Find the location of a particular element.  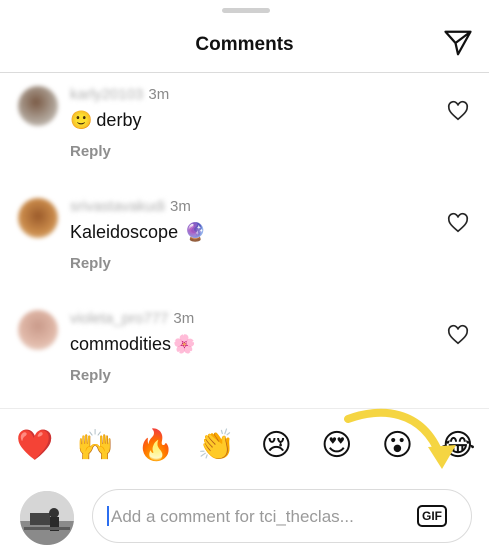

comment-text: commodities 🌸 is located at coordinates (132, 344).